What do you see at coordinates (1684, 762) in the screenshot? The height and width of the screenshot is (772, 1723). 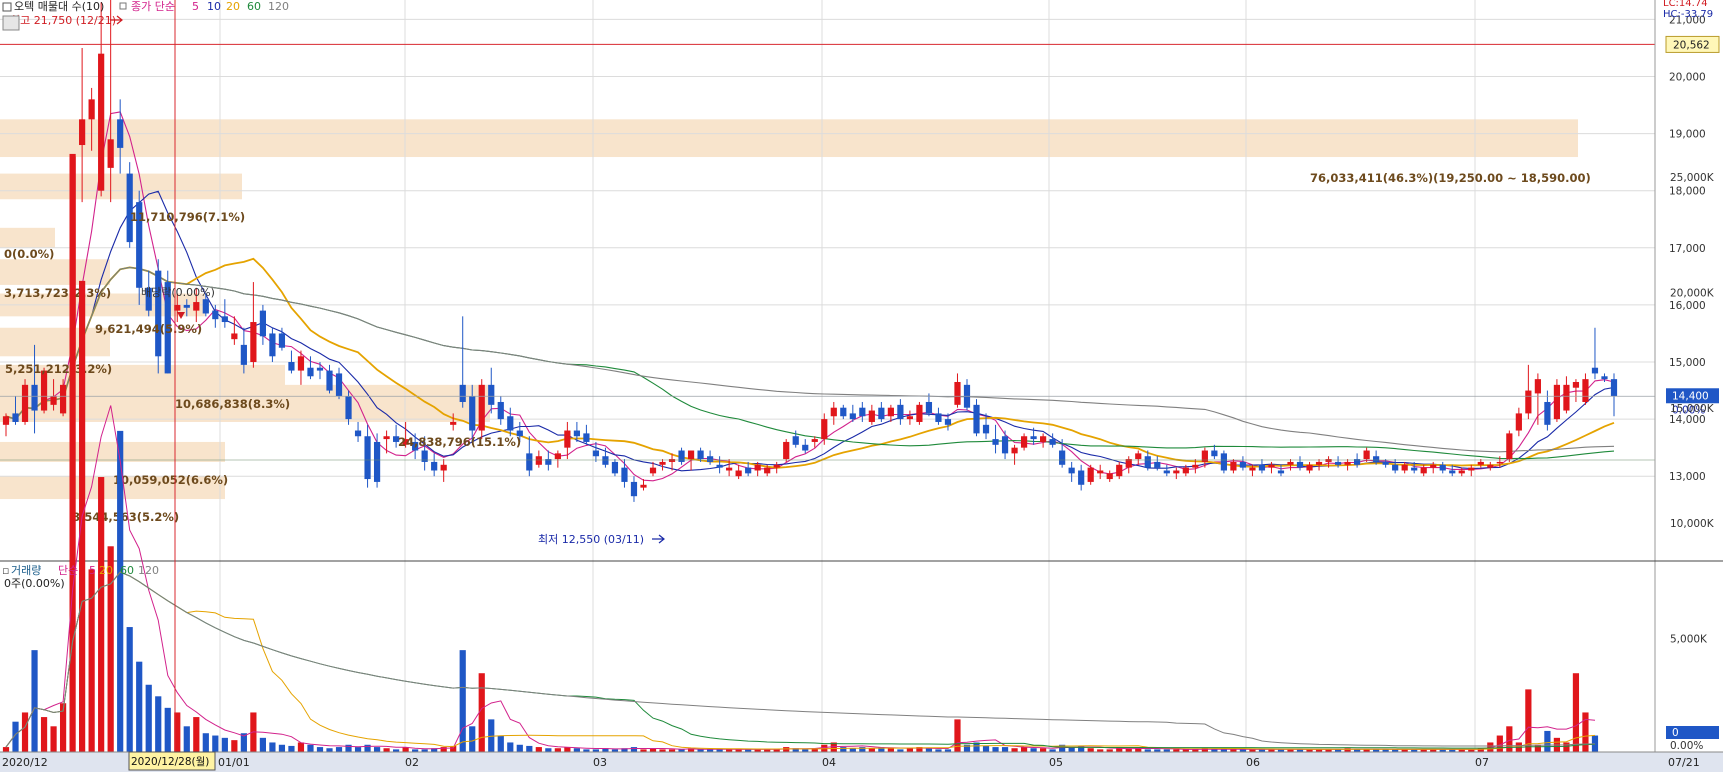 I see `time-tick-label: 07/21` at bounding box center [1684, 762].